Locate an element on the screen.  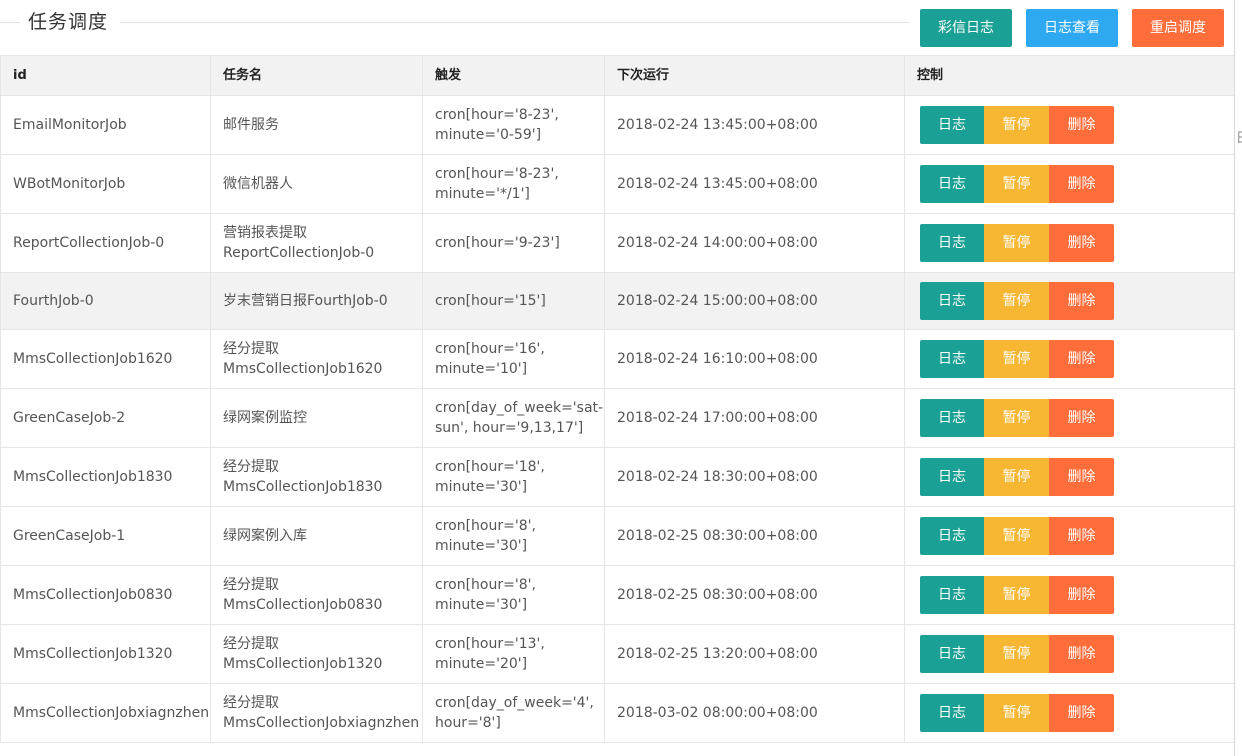
job-name-cell: 绿网案例监控 is located at coordinates (316, 418).